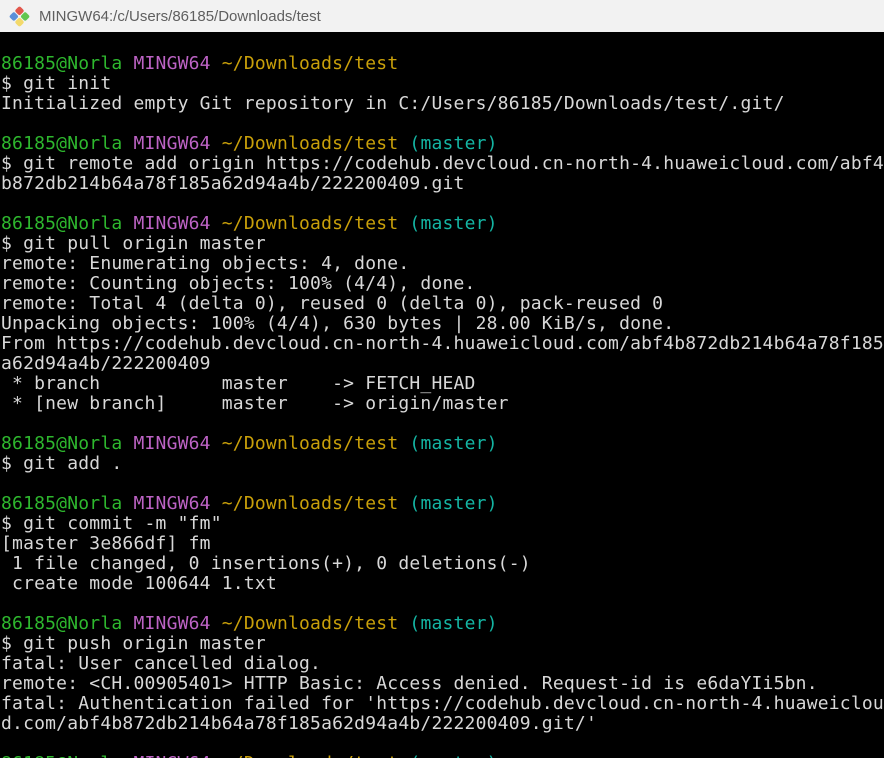 This screenshot has width=884, height=758. Describe the element at coordinates (442, 16) in the screenshot. I see `titlebar: MINGW64:/c/Users/86185/Downloads/test` at that location.